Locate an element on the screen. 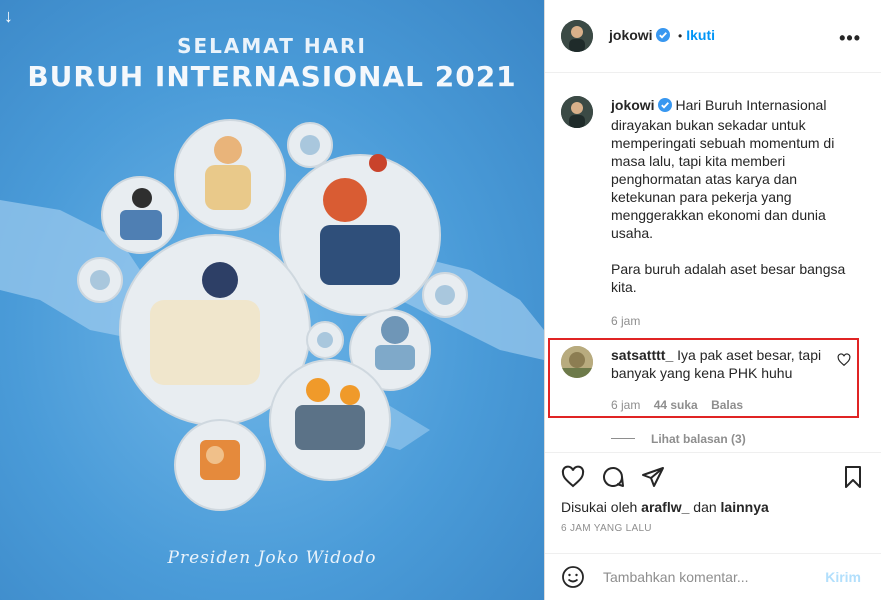  likes-and: dan is located at coordinates (705, 507).